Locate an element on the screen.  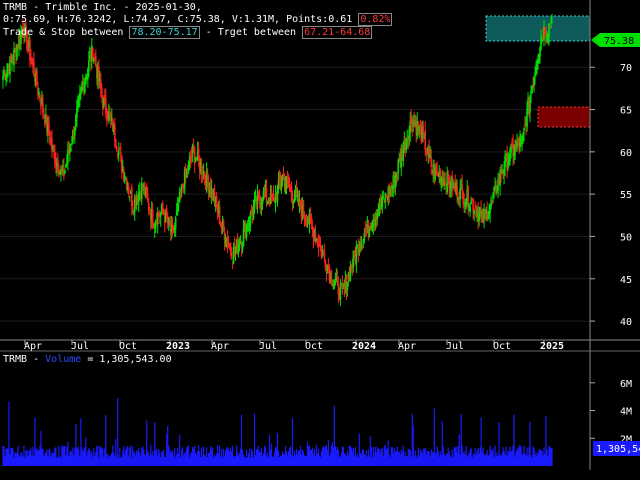
points-value: Points:0.61 is located at coordinates (319, 19).